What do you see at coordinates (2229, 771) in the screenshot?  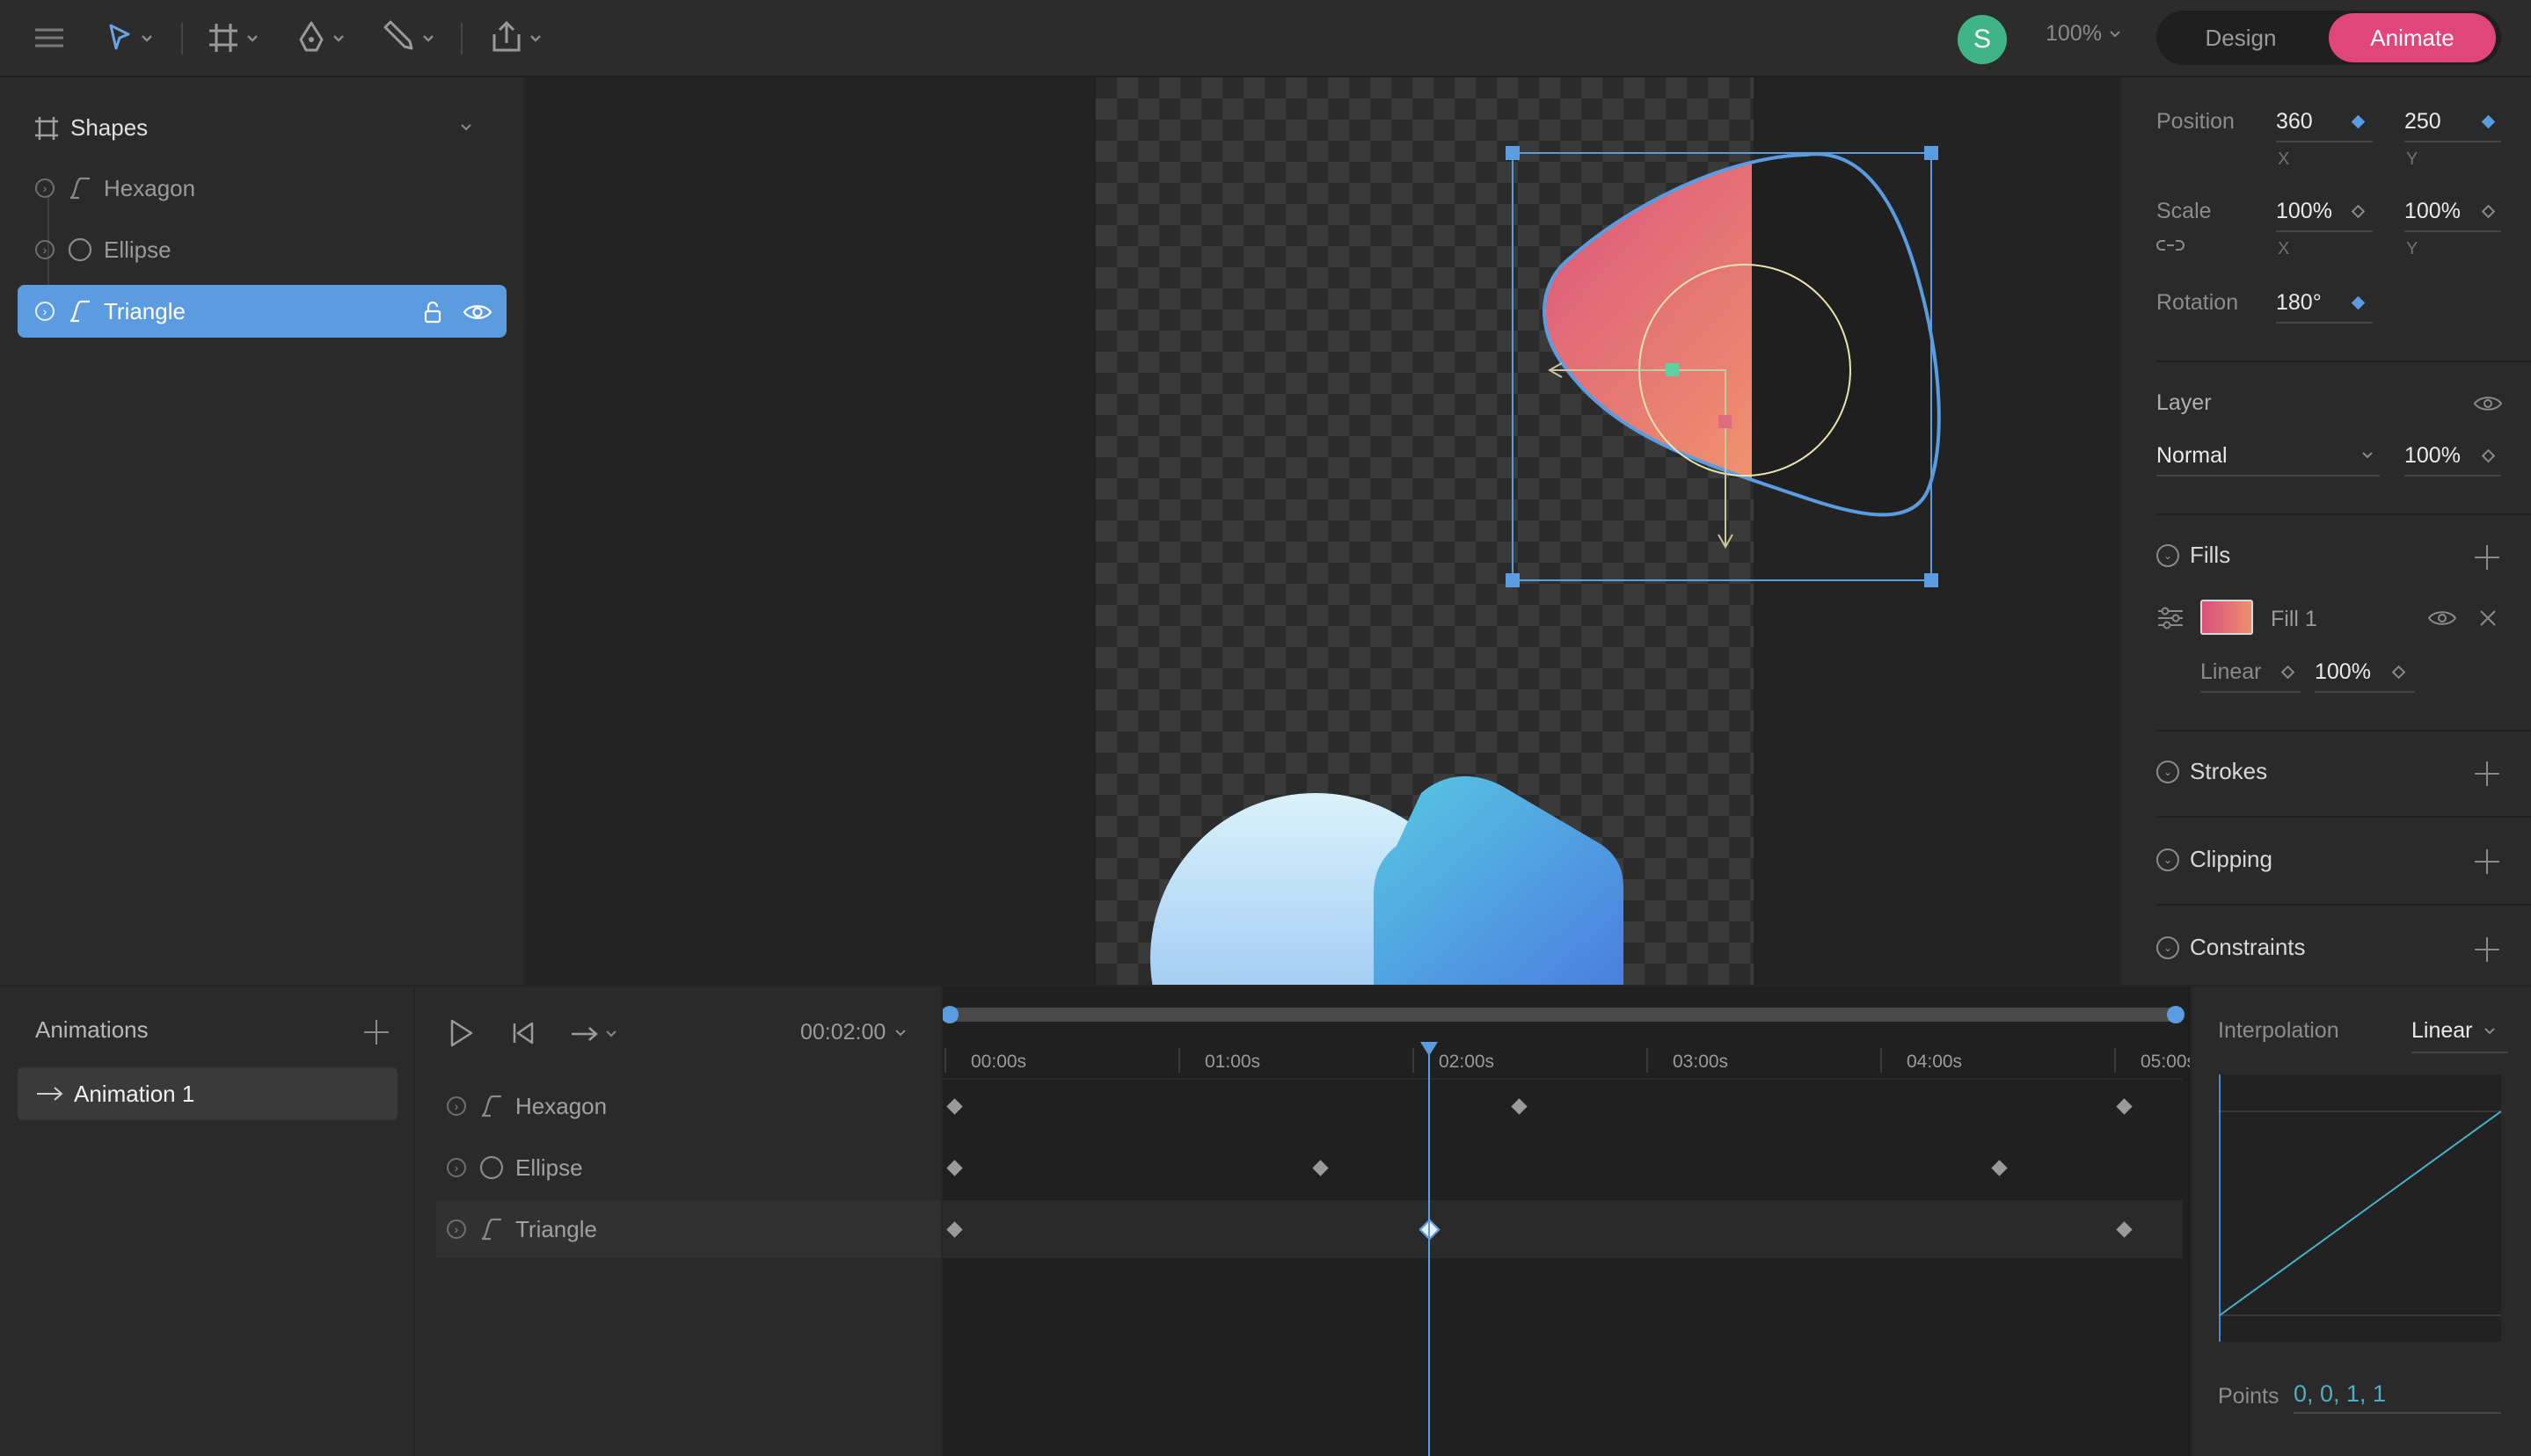 I see `strokes-label: Strokes` at bounding box center [2229, 771].